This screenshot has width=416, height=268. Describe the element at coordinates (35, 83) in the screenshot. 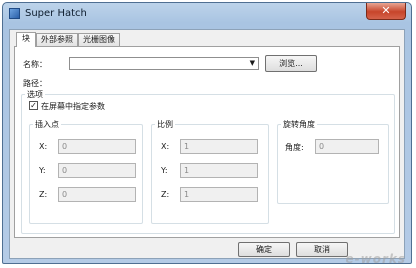

I see `path-label: 路径：` at that location.